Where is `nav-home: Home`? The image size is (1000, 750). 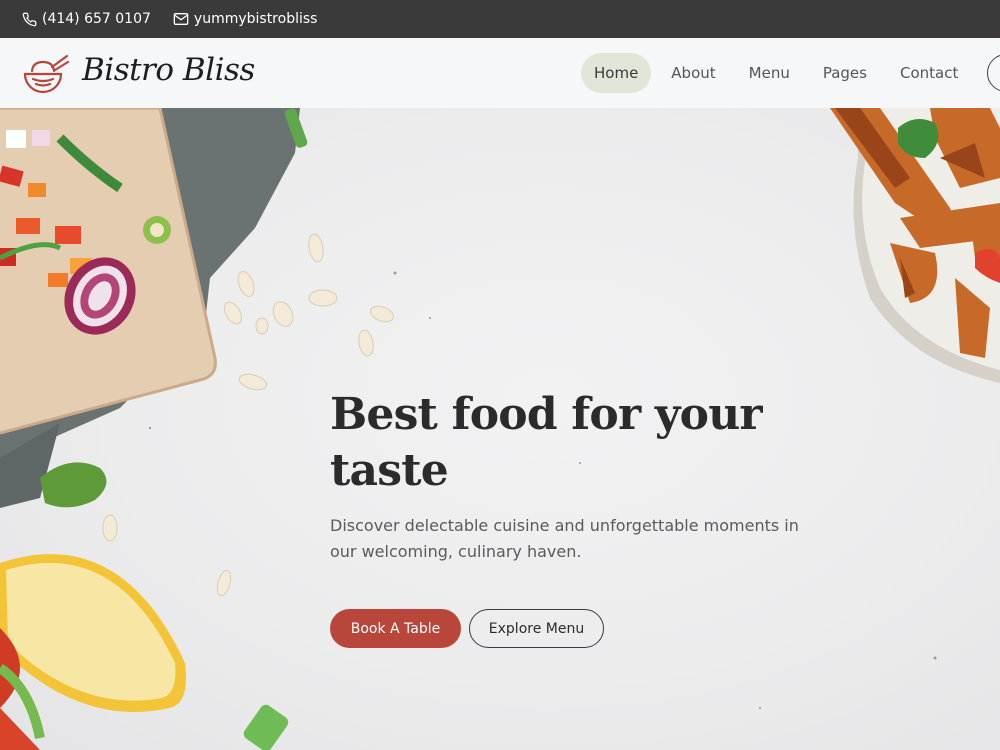
nav-home: Home is located at coordinates (616, 73).